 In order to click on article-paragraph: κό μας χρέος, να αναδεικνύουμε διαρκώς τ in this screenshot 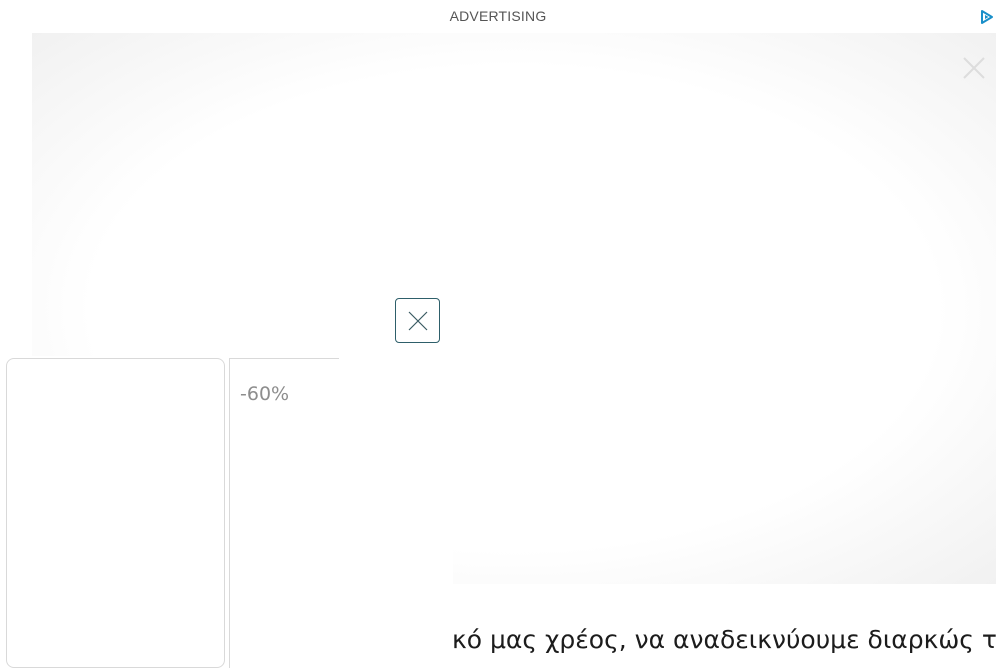, I will do `click(724, 639)`.